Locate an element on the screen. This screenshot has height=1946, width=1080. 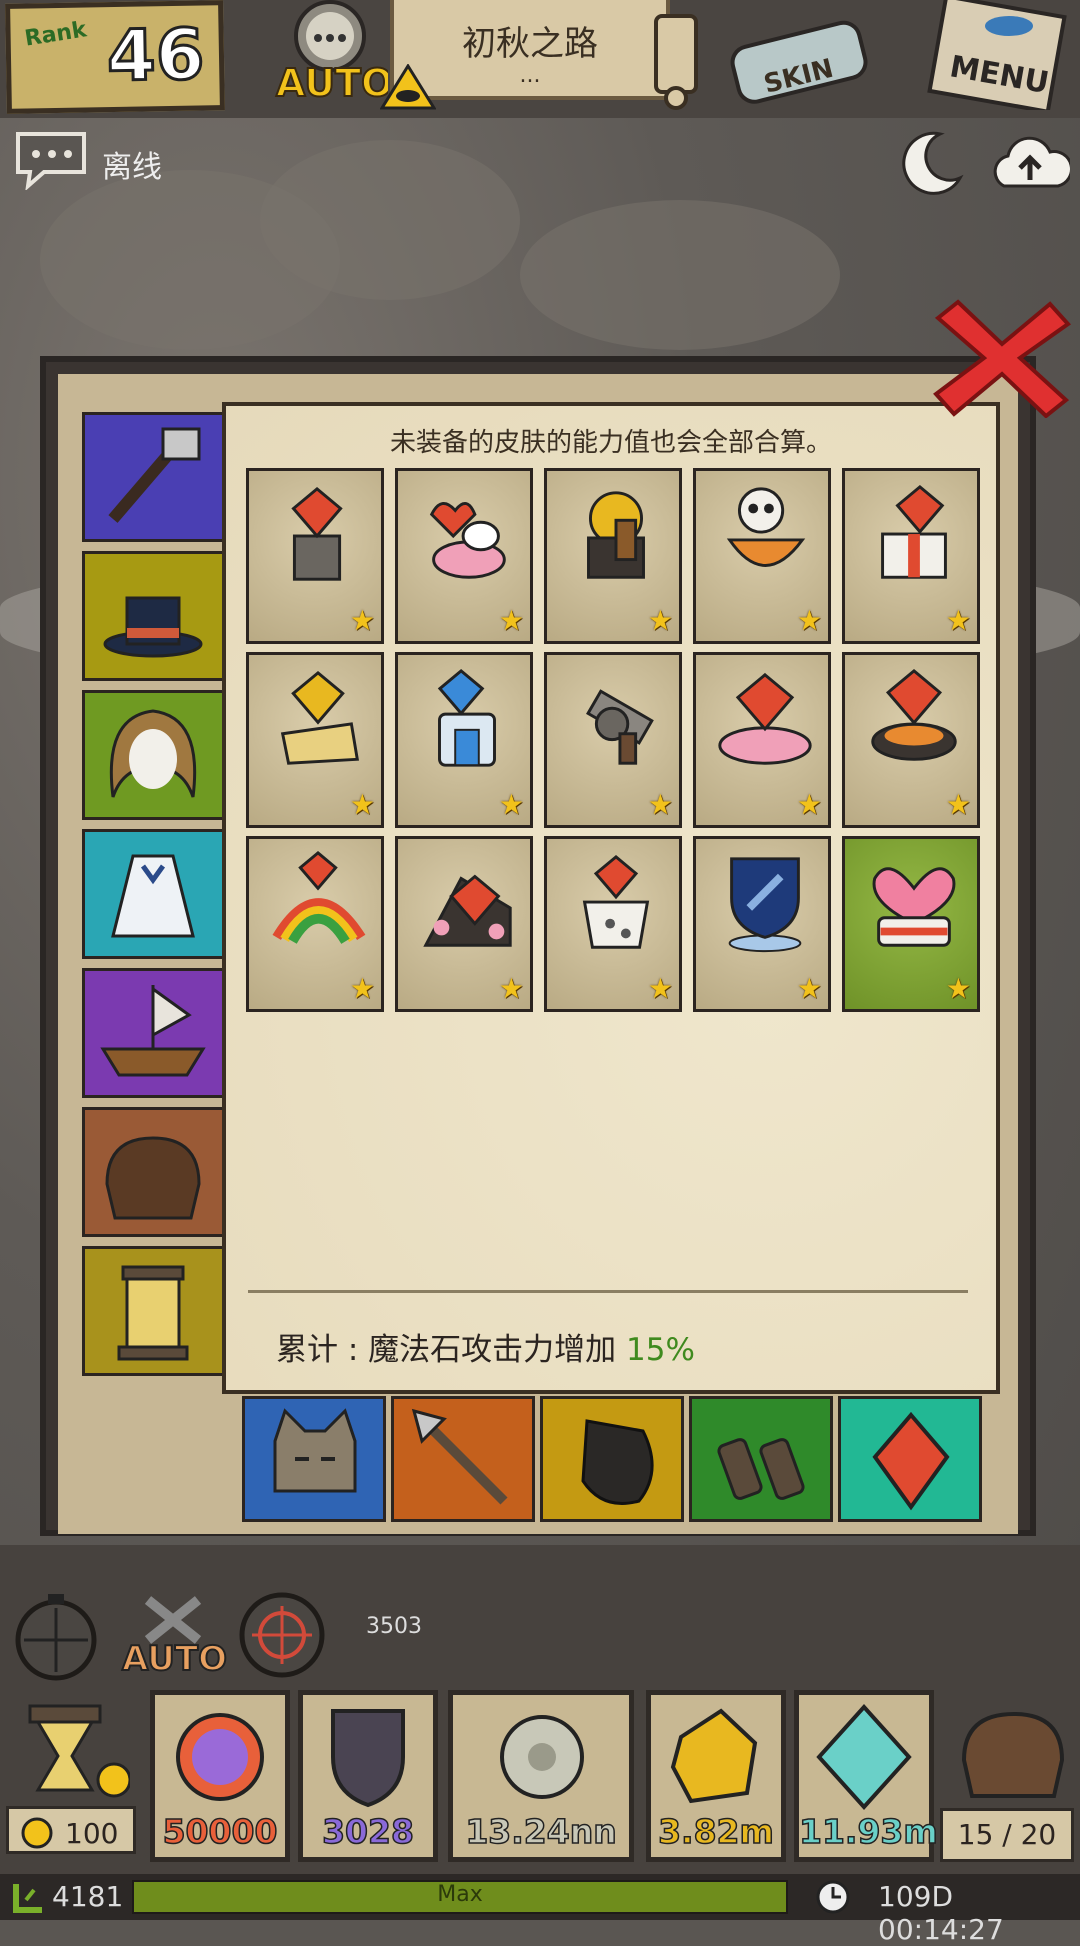
dark-shield-value: 3028 is located at coordinates (367, 1831).